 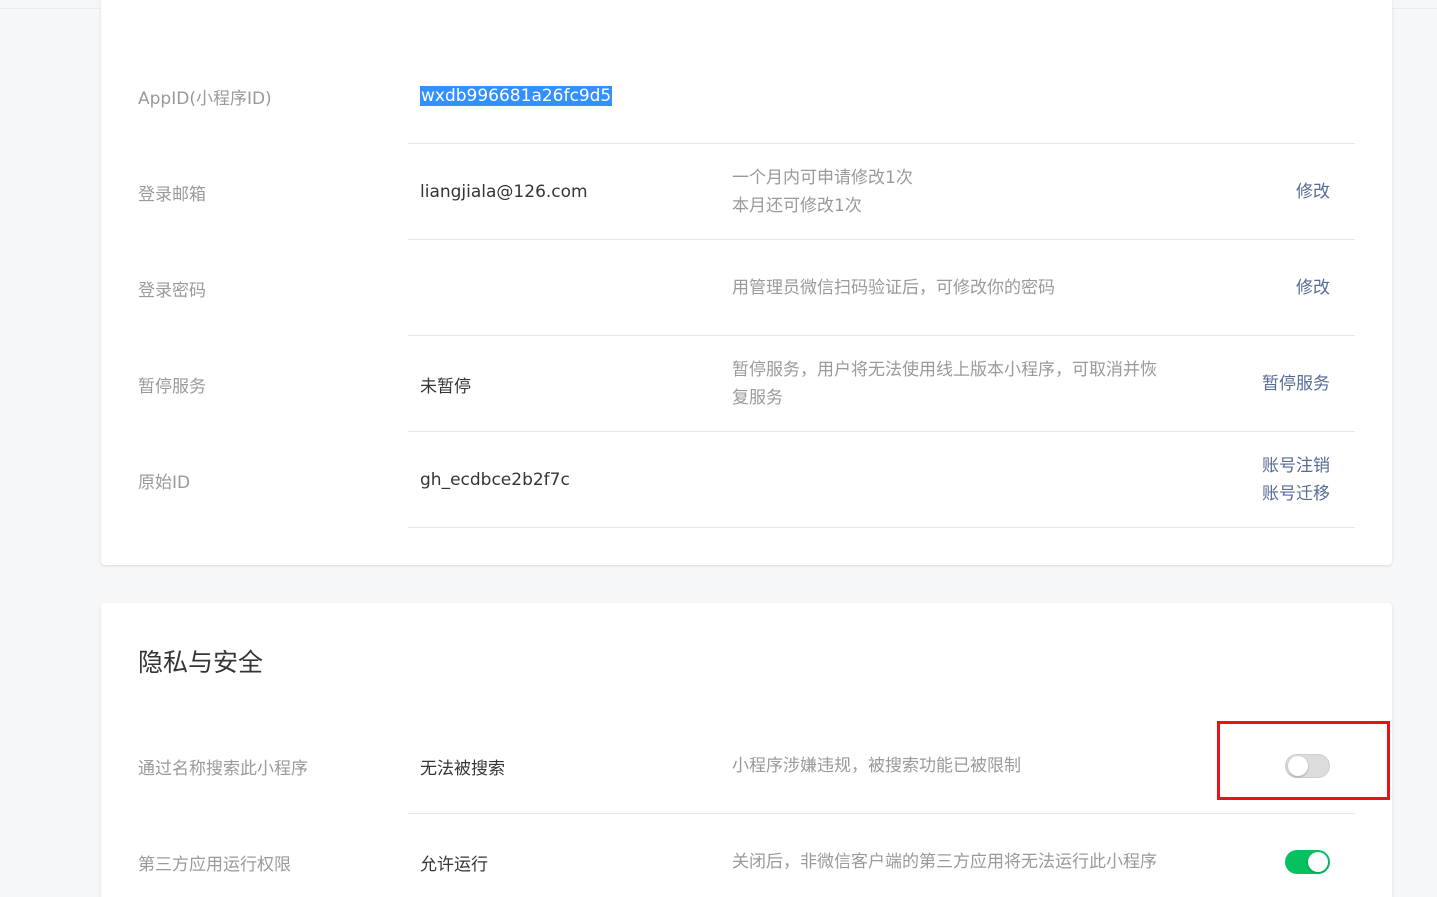 I want to click on third-party-label: 第三方应用运行权限, so click(x=214, y=864).